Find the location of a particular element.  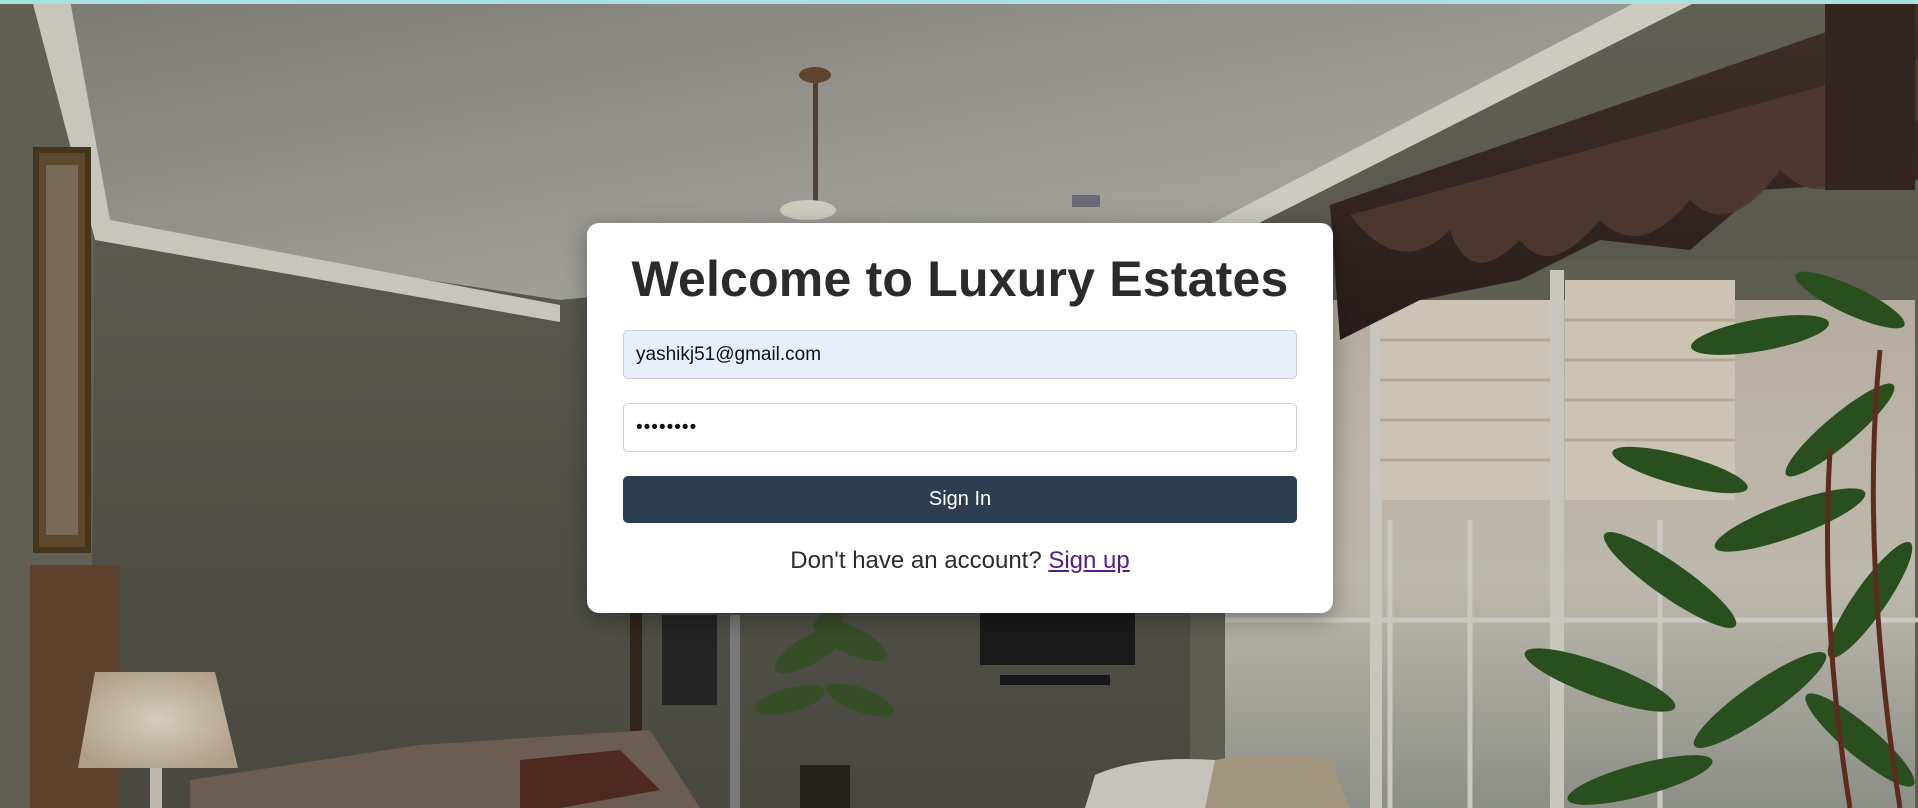

sign-in-button: Sign In is located at coordinates (960, 499).